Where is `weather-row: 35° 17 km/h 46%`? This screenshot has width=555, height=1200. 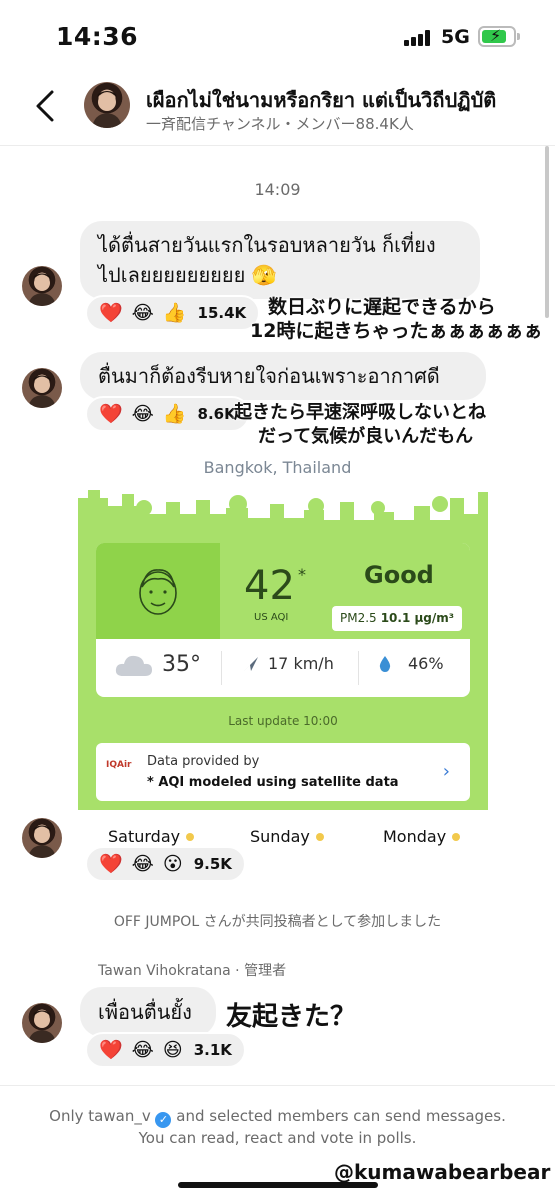 weather-row: 35° 17 km/h 46% is located at coordinates (283, 668).